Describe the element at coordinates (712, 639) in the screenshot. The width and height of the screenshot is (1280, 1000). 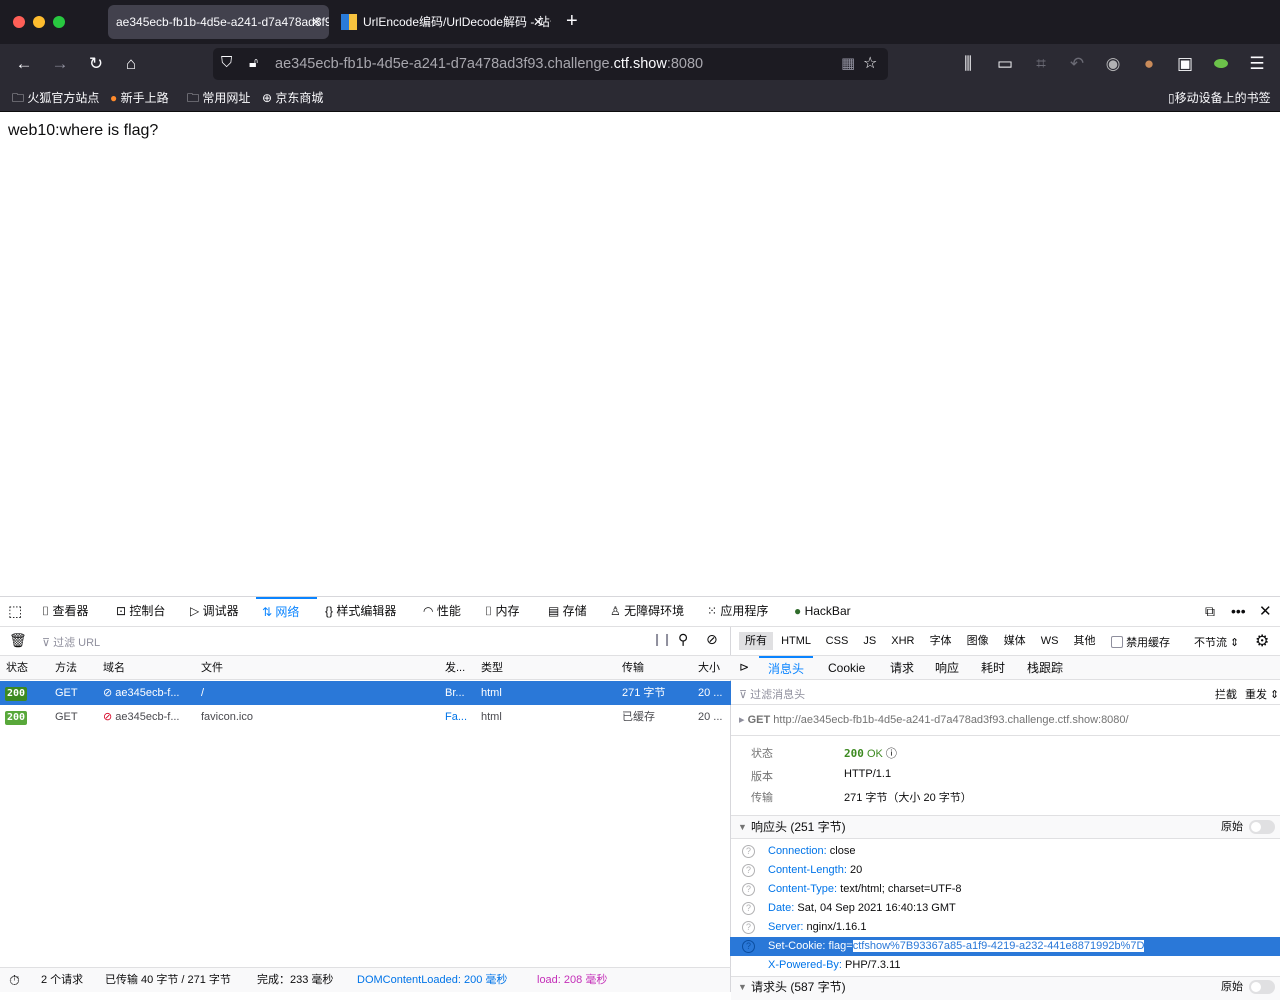
I see `block-icon: ⊘` at that location.